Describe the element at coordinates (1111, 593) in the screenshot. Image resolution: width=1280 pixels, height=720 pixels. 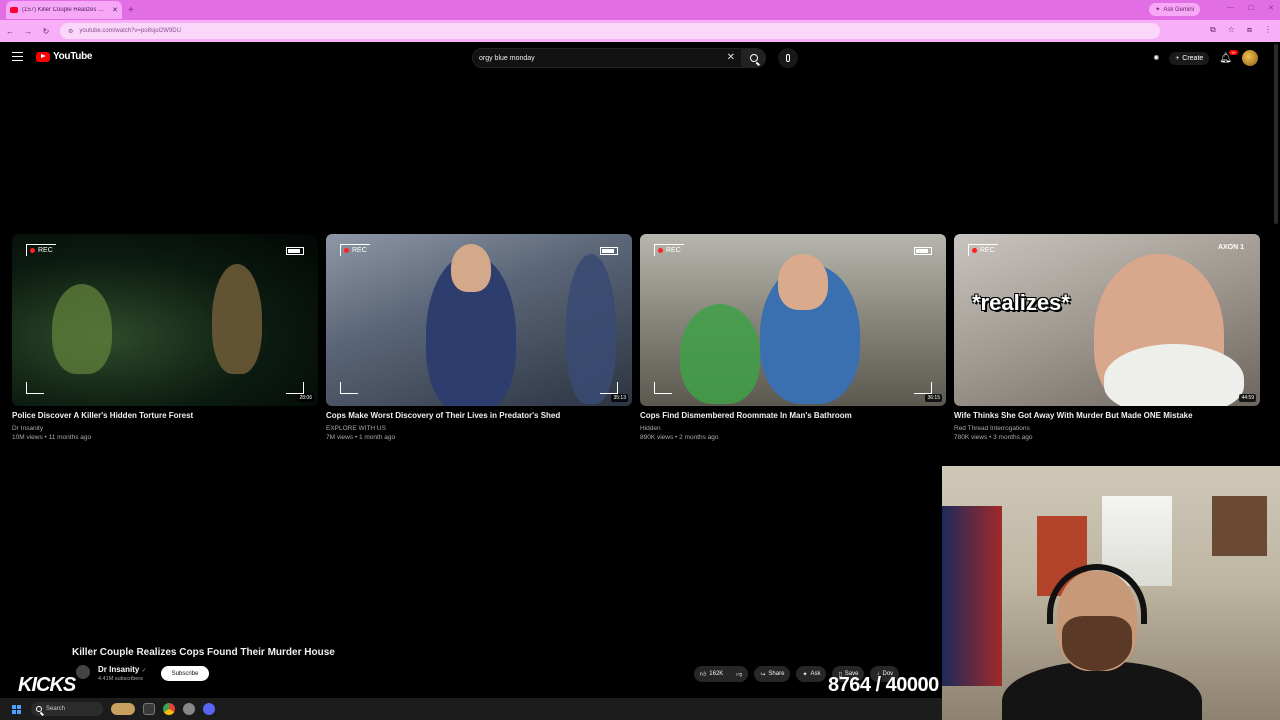
I see `webcam-overlay` at that location.